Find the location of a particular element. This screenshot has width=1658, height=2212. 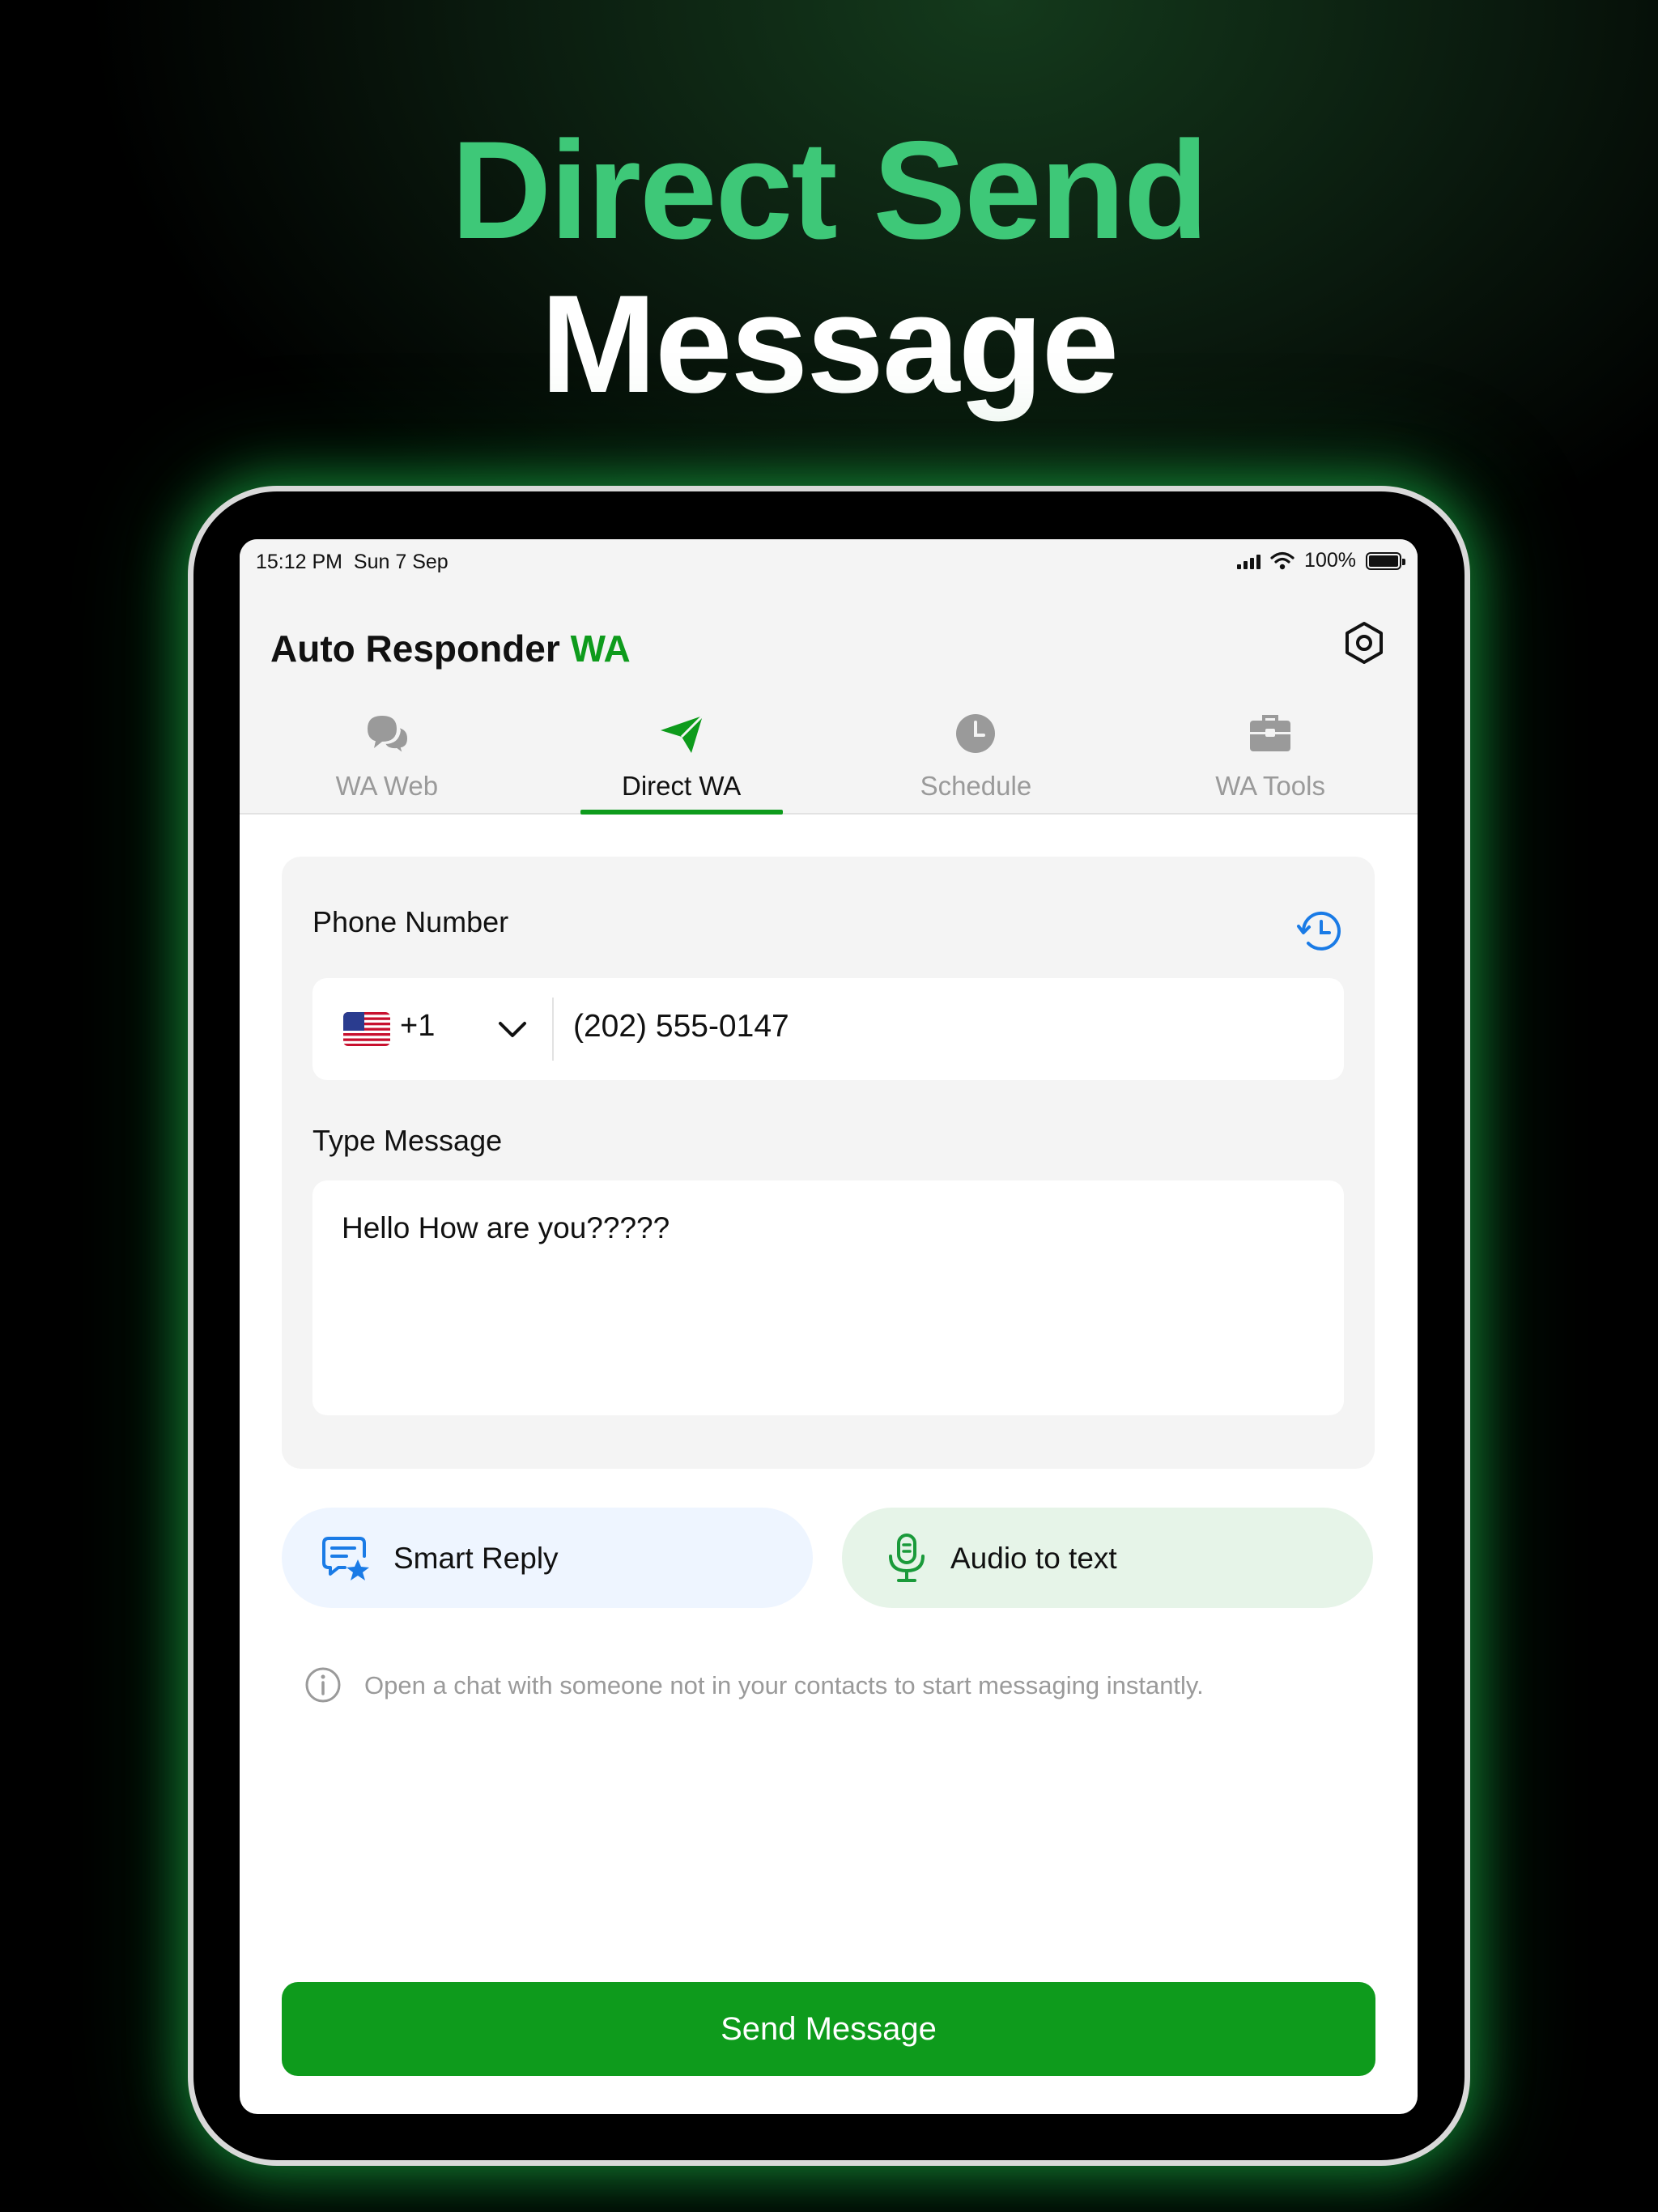

smart-reply-label: Smart Reply is located at coordinates (476, 1558).